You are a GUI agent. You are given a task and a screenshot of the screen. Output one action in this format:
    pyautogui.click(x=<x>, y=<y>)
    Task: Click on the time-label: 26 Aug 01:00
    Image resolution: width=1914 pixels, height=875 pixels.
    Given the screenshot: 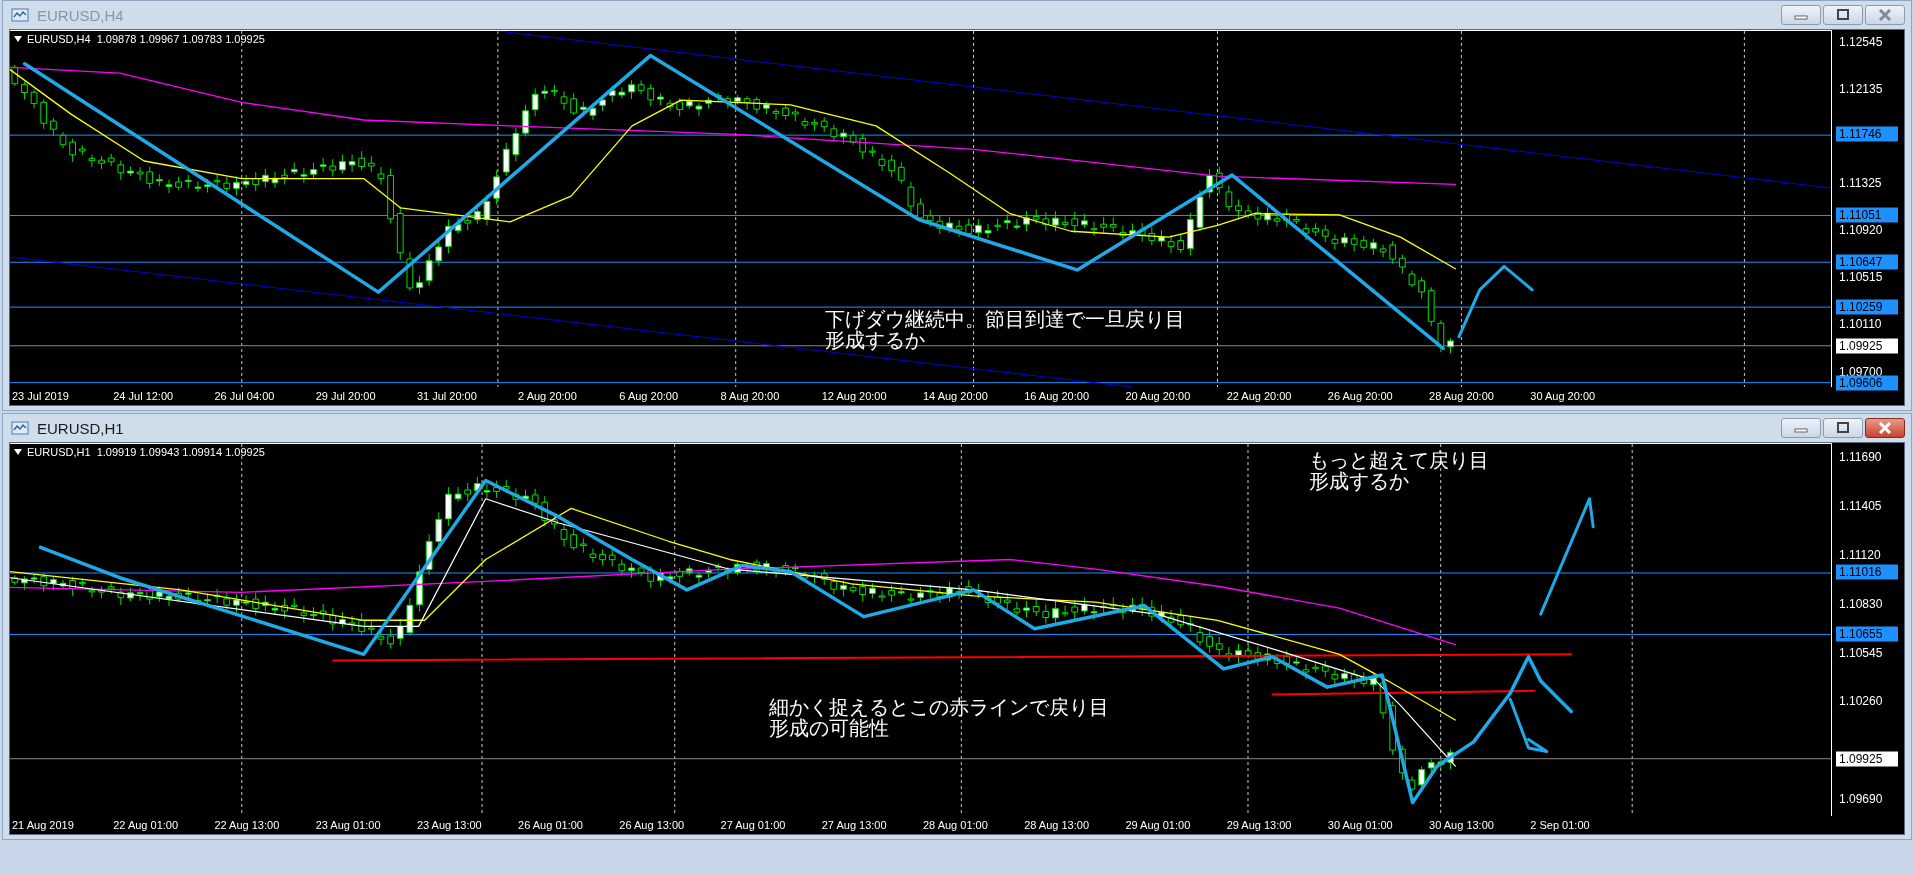 What is the action you would take?
    pyautogui.click(x=551, y=825)
    